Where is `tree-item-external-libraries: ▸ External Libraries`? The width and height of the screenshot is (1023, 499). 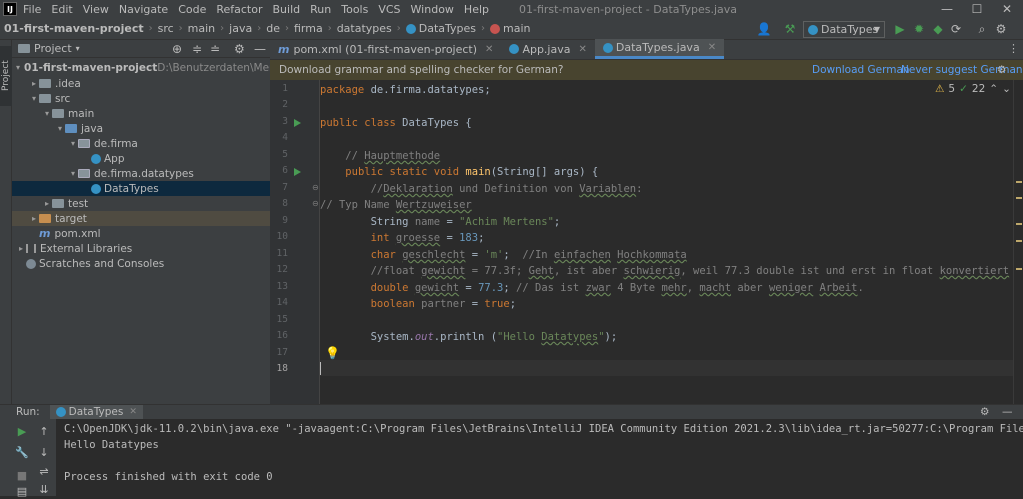
tree-item-external-libraries: ▸ External Libraries is located at coordinates (141, 248).